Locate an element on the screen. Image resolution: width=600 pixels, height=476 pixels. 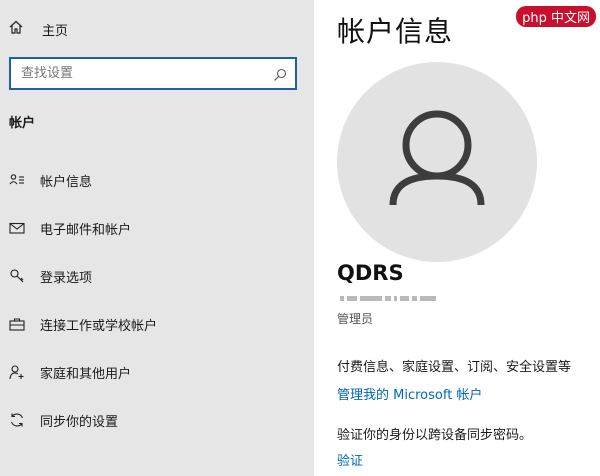
verify-link: 验证 is located at coordinates (350, 459).